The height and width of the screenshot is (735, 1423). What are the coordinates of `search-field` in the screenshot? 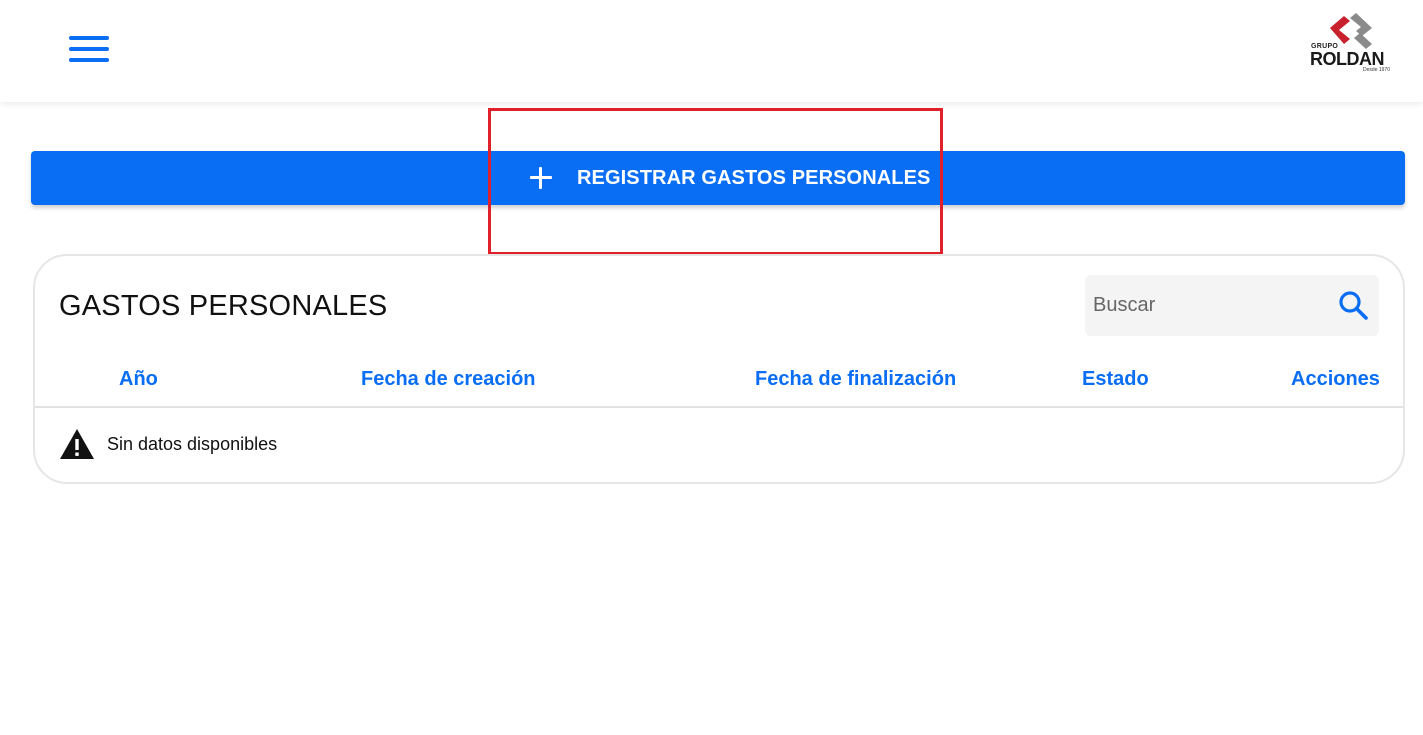 It's located at (1232, 305).